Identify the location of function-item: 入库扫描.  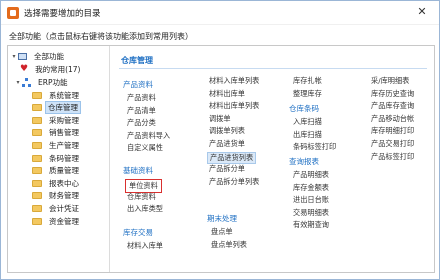
(307, 122).